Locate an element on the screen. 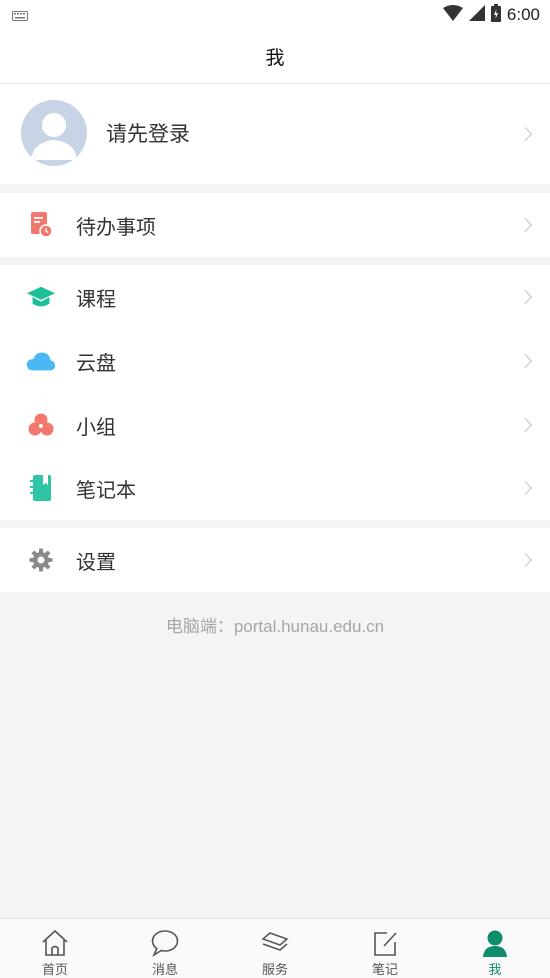 The image size is (550, 978). tab-services: 服务 is located at coordinates (275, 948).